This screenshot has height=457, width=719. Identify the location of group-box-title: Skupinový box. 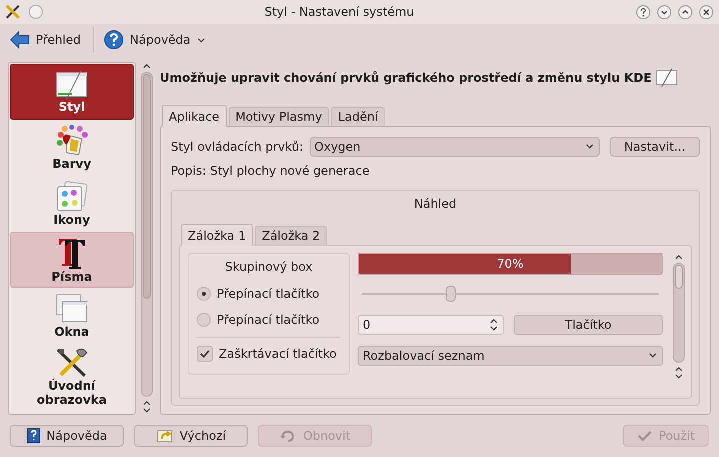
(269, 267).